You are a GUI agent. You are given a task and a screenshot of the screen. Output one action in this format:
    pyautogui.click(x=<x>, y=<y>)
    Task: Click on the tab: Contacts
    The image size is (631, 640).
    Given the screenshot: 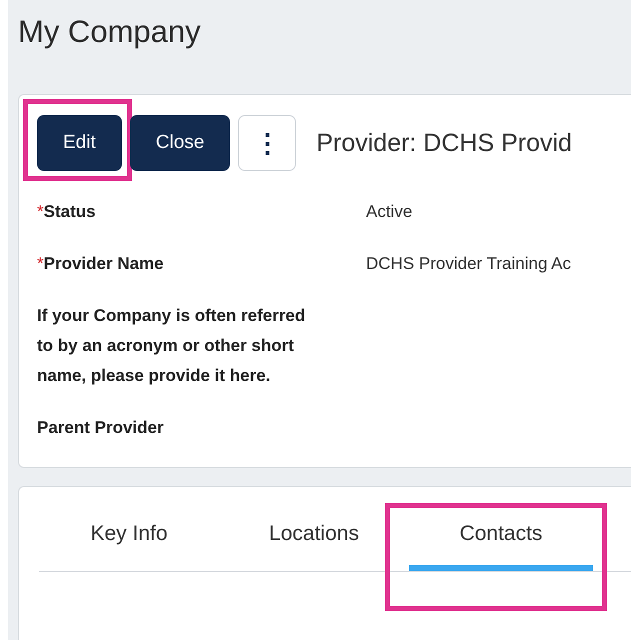 What is the action you would take?
    pyautogui.click(x=501, y=543)
    